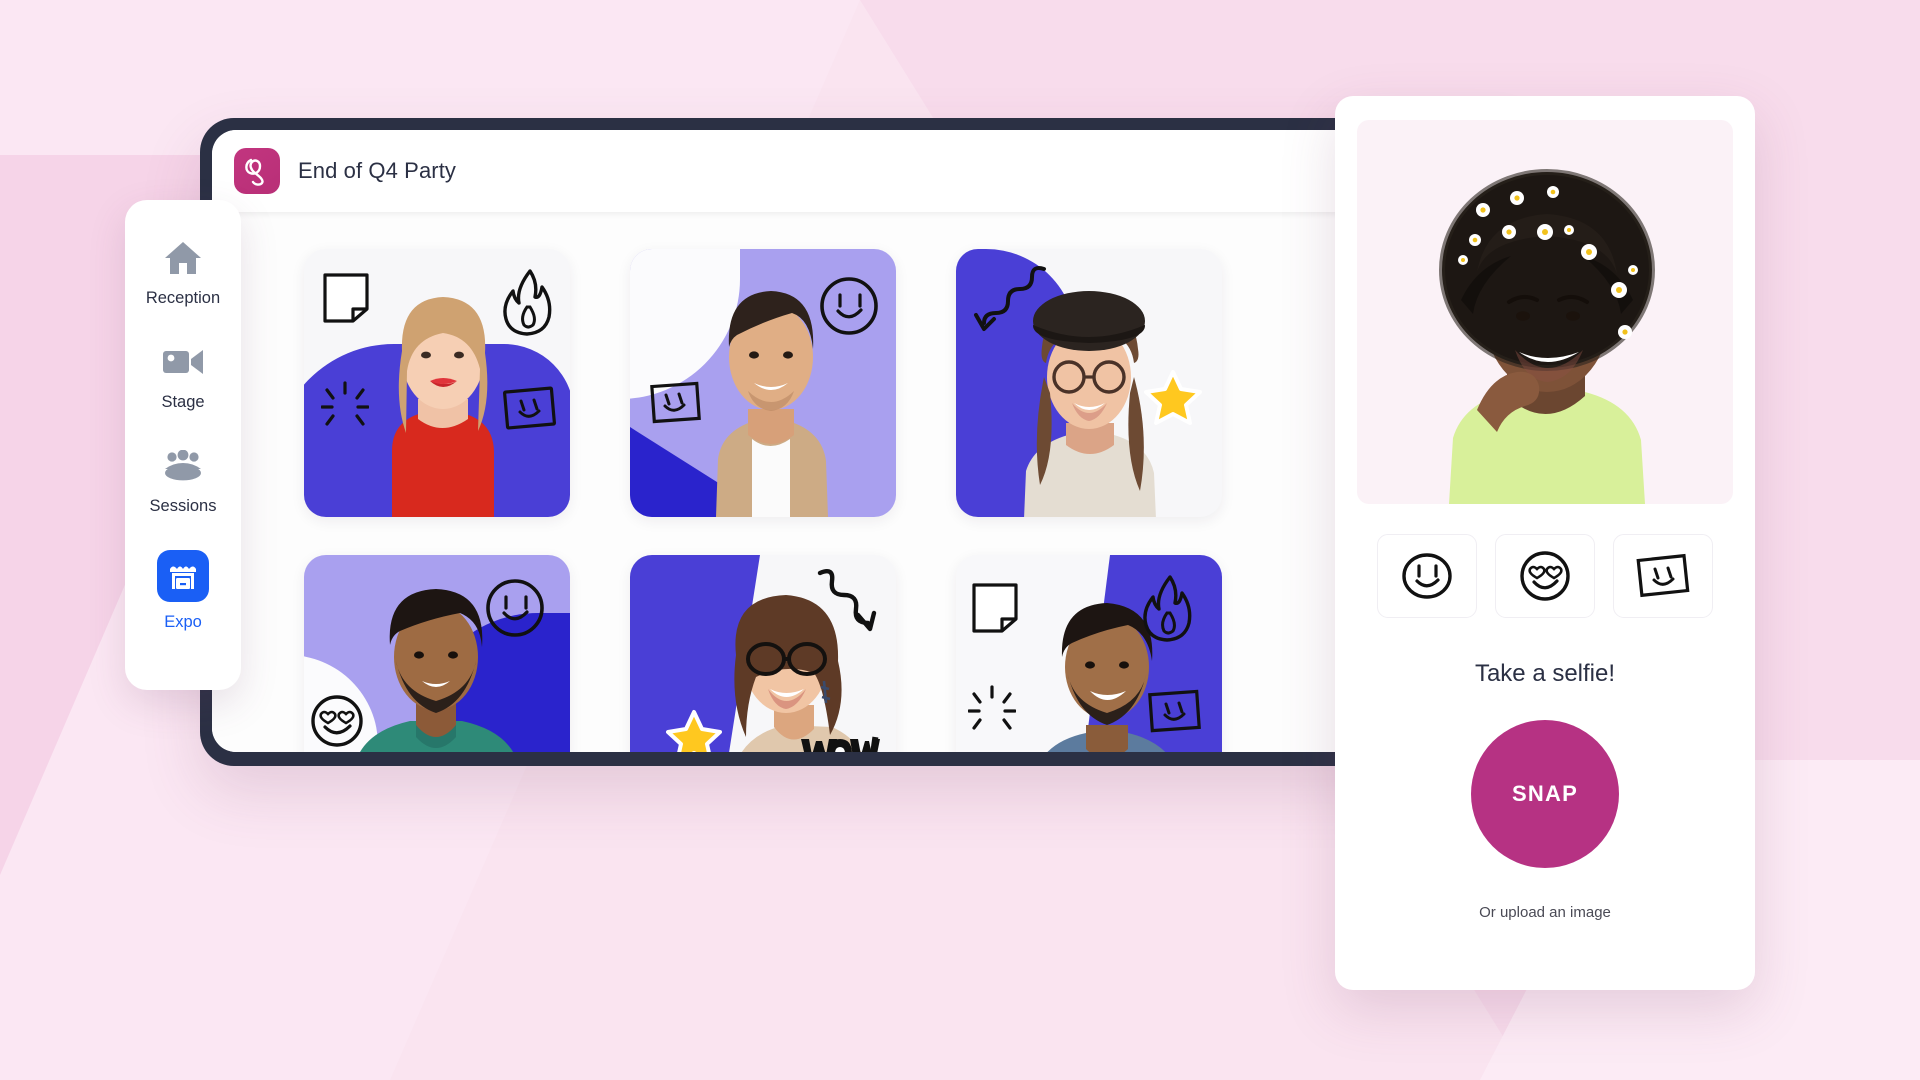 The height and width of the screenshot is (1080, 1920). Describe the element at coordinates (1545, 794) in the screenshot. I see `snap-button: SNAP` at that location.